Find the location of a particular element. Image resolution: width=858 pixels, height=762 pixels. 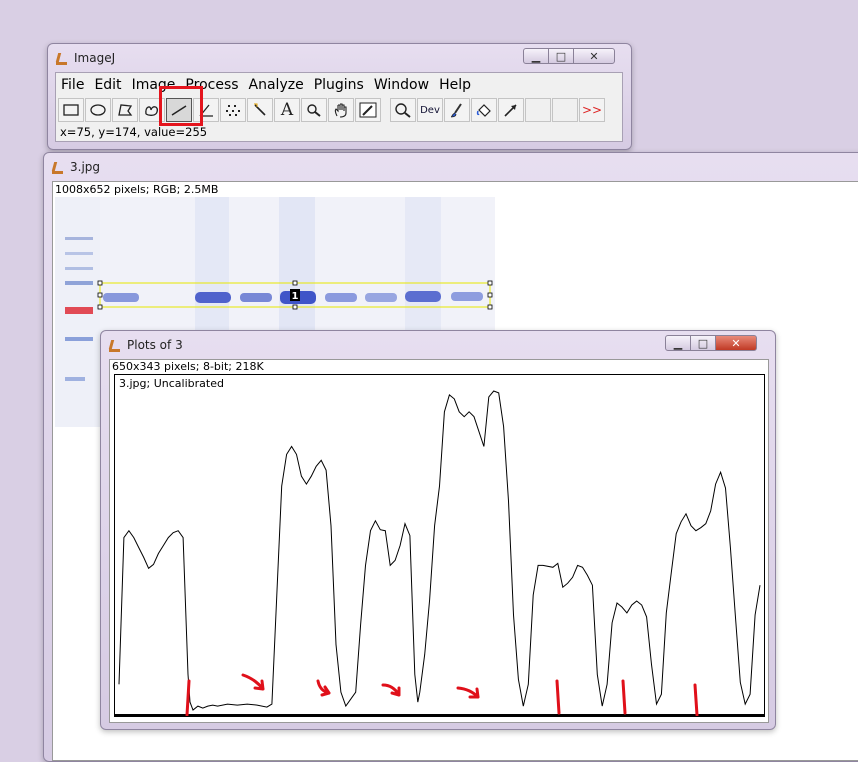

text-tool-icon: A is located at coordinates (287, 110).